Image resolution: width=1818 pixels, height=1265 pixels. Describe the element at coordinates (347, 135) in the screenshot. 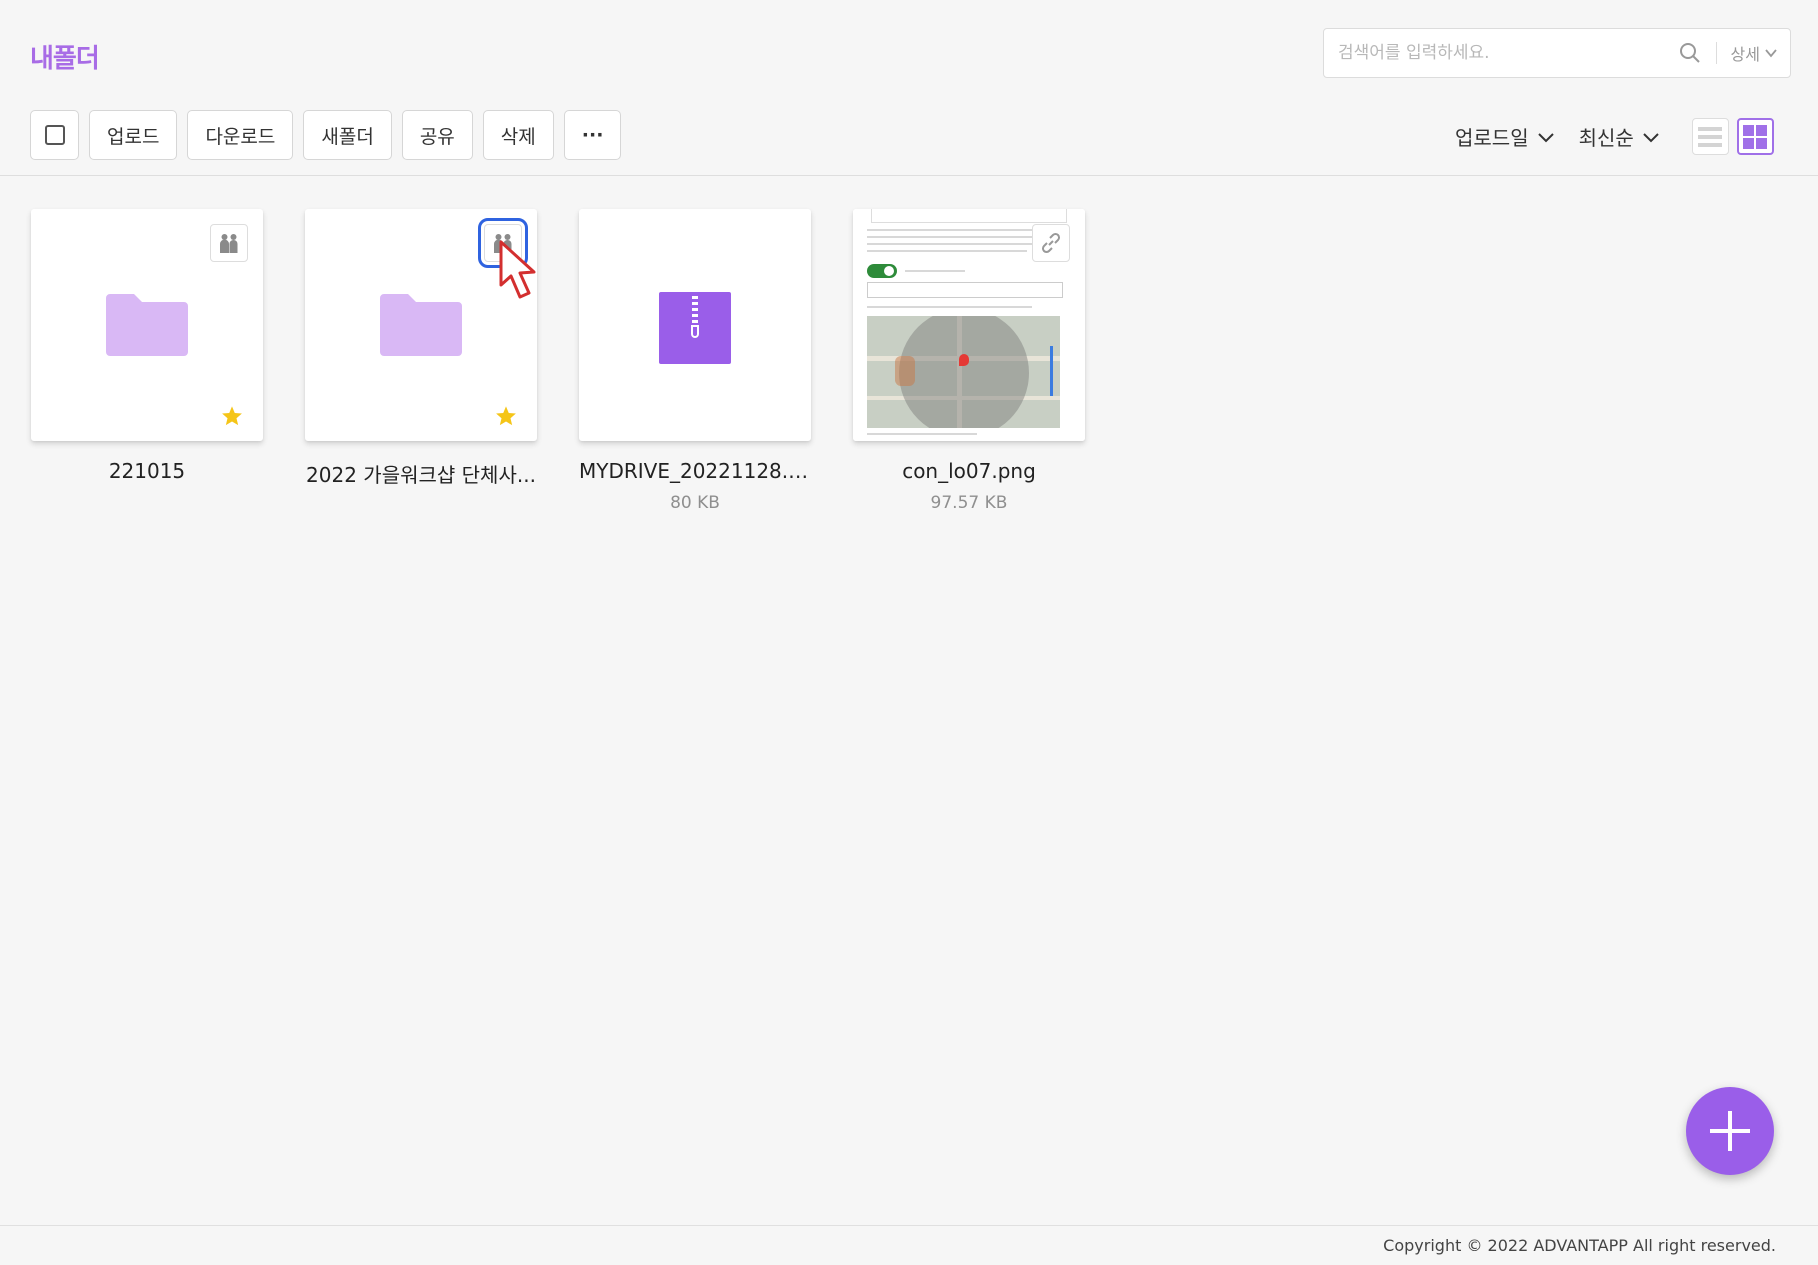

I see `new-folder-button: 새폴더` at that location.